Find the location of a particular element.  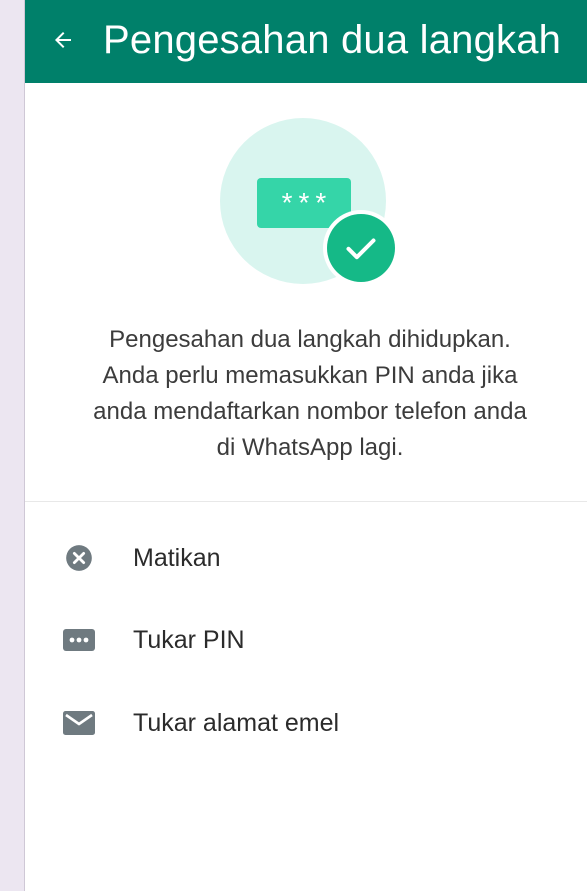

two-step-illustration: *** is located at coordinates (309, 202).